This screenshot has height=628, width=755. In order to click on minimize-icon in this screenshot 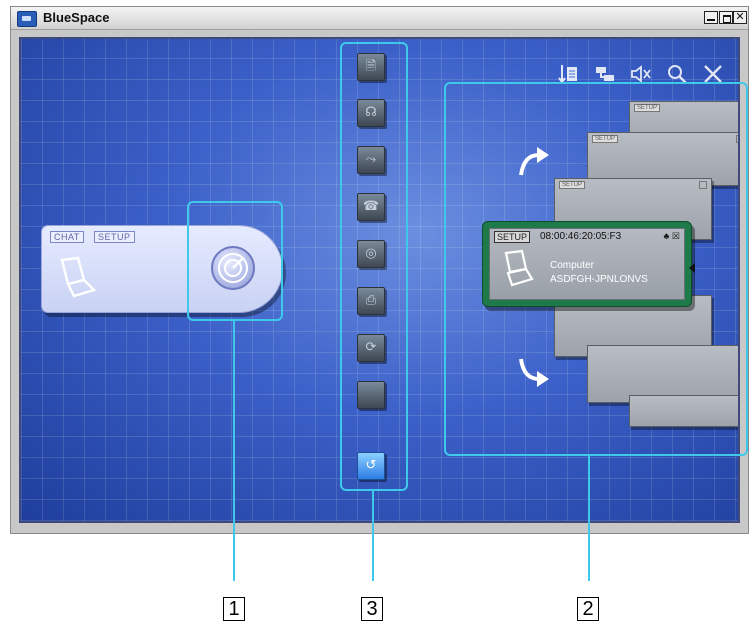, I will do `click(711, 17)`.